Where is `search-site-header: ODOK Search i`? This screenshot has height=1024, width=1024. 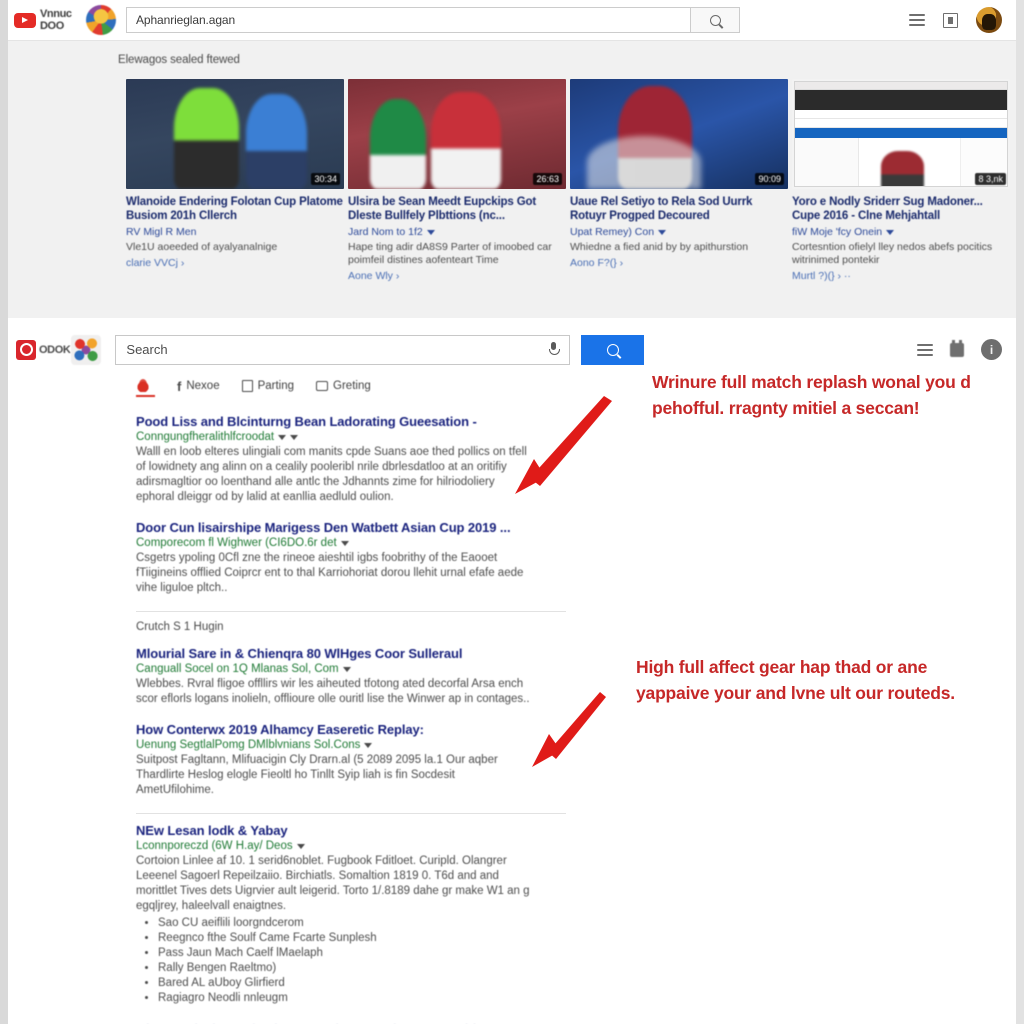 search-site-header: ODOK Search i is located at coordinates (512, 349).